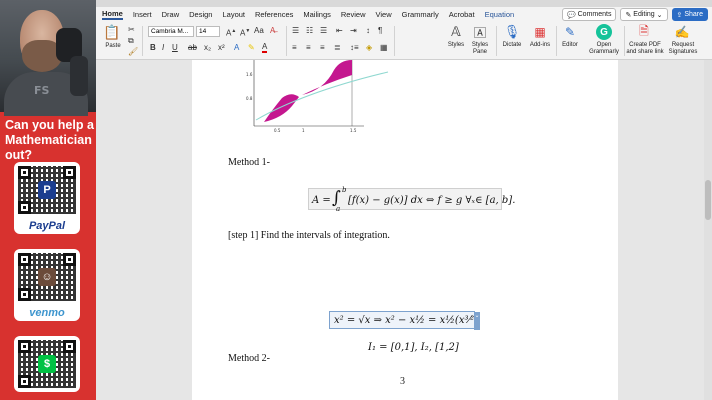 This screenshot has width=712, height=400. Describe the element at coordinates (47, 190) in the screenshot. I see `paypal-qr-code: P` at that location.